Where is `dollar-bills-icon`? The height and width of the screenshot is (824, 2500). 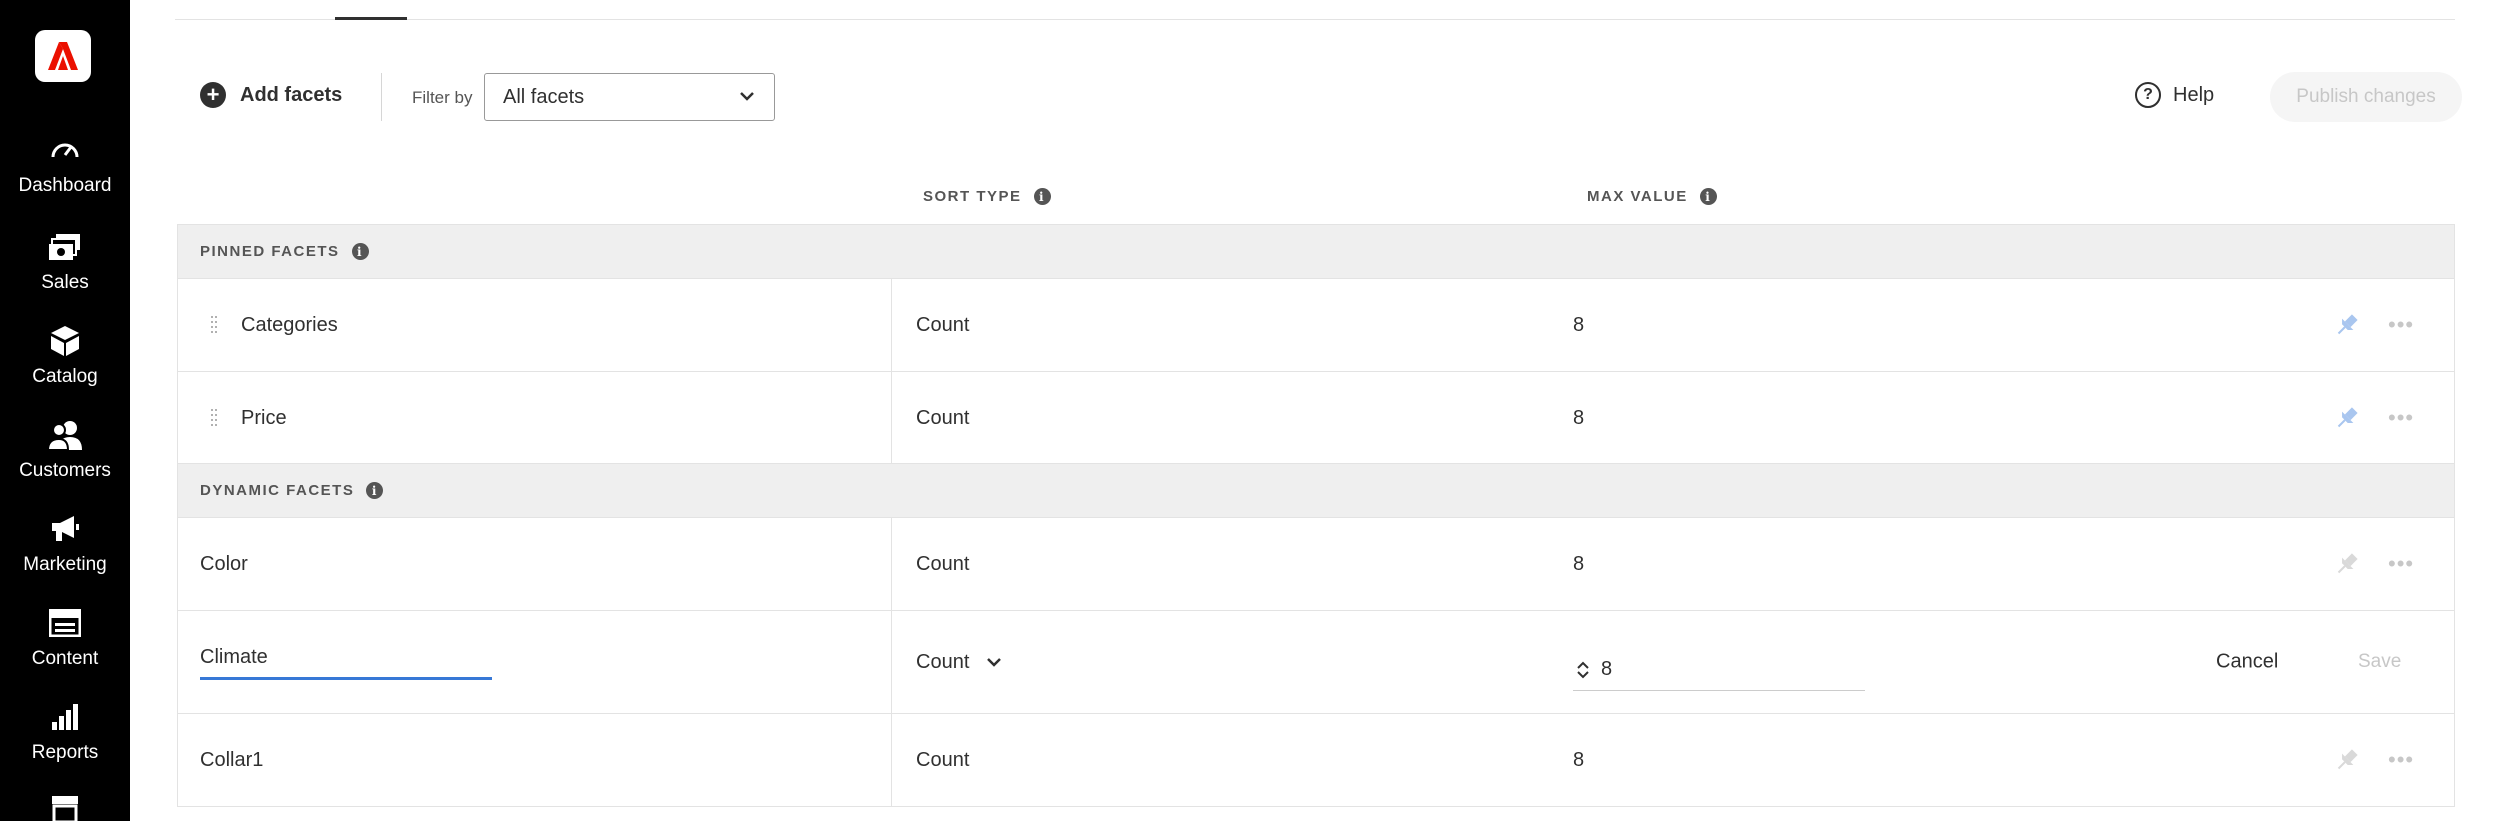
dollar-bills-icon is located at coordinates (65, 247).